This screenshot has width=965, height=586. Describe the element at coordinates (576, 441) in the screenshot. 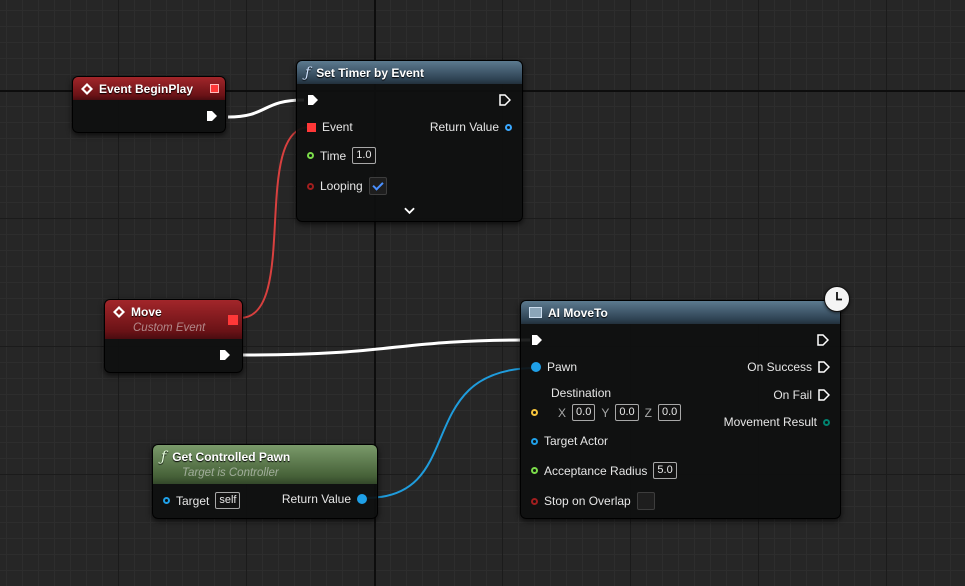

I see `pin-label: Target Actor` at that location.